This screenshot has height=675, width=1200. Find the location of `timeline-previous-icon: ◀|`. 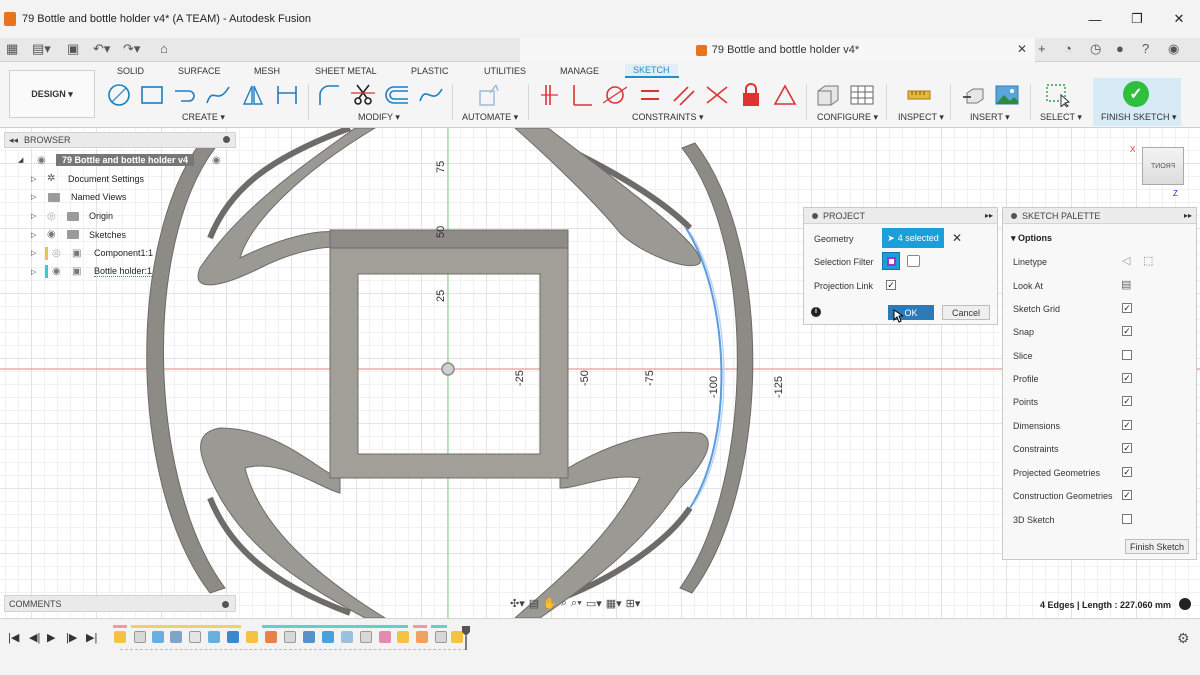

timeline-previous-icon: ◀| is located at coordinates (34, 637).